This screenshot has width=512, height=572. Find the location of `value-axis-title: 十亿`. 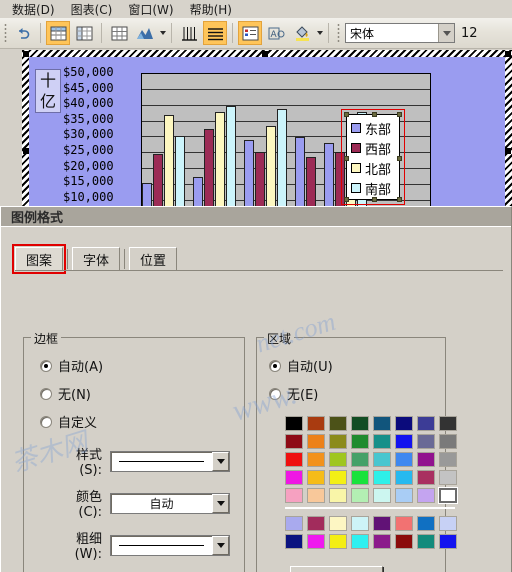

value-axis-title: 十亿 is located at coordinates (48, 91).